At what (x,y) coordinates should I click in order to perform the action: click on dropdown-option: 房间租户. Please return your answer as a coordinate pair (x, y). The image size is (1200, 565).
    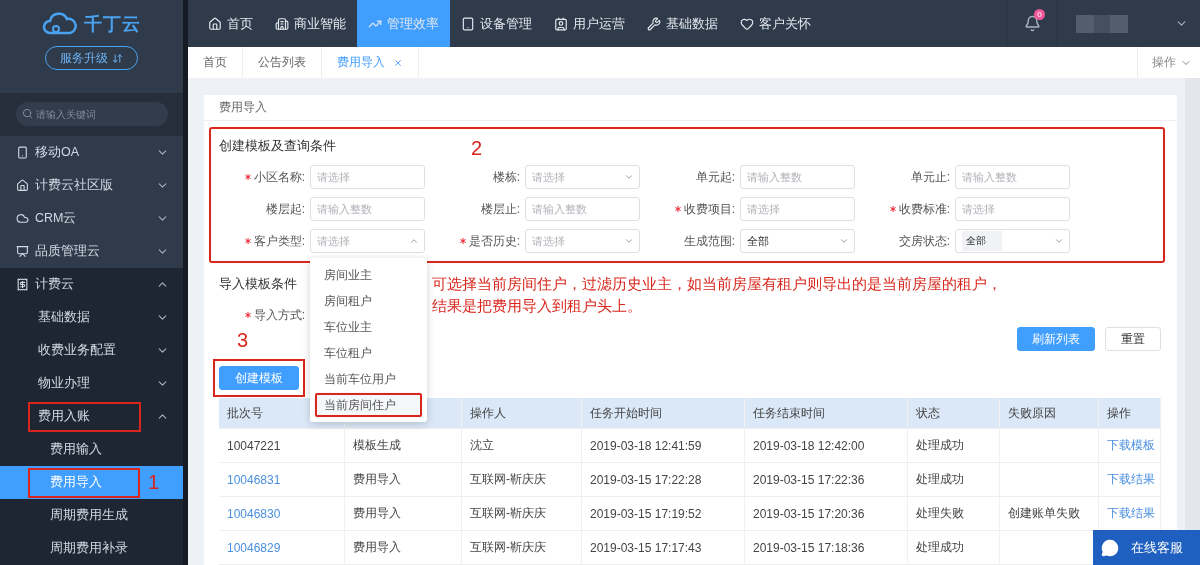
    Looking at the image, I should click on (368, 301).